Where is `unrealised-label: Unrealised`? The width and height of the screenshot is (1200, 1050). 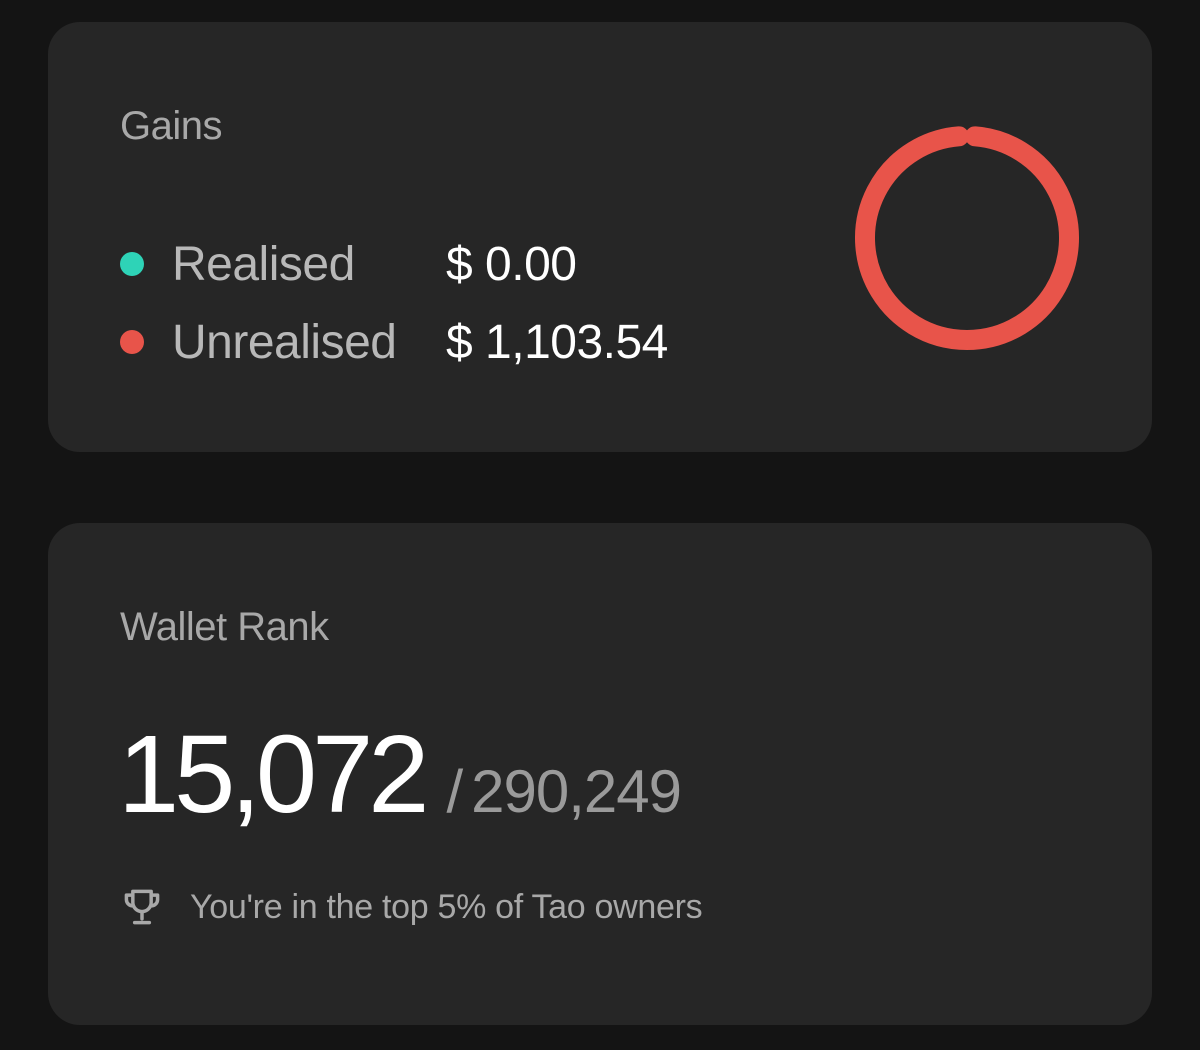 unrealised-label: Unrealised is located at coordinates (284, 342).